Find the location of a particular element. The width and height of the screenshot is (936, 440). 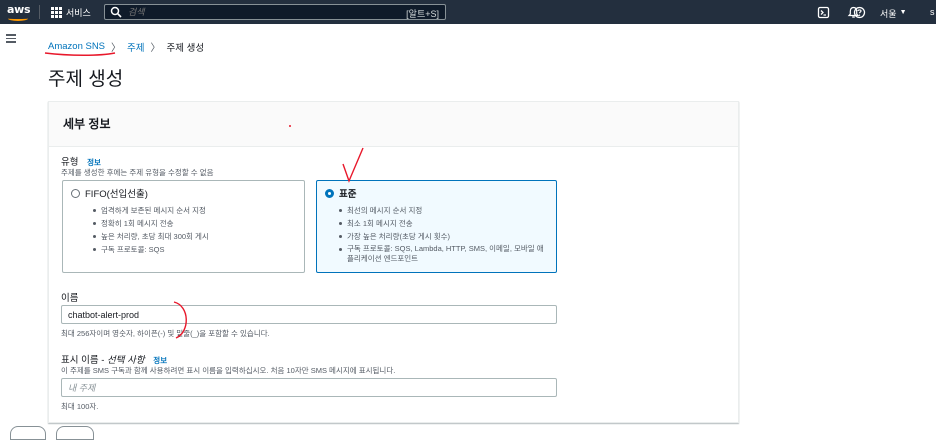

standard-radio is located at coordinates (329, 193).